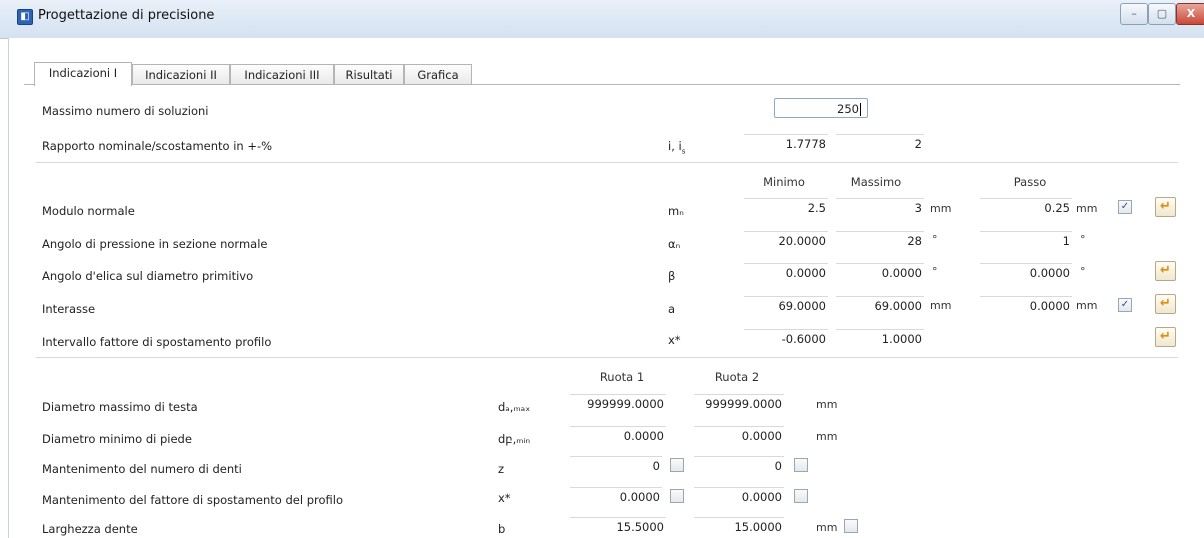 This screenshot has height=538, width=1204. Describe the element at coordinates (502, 529) in the screenshot. I see `face-width-symbol: b` at that location.